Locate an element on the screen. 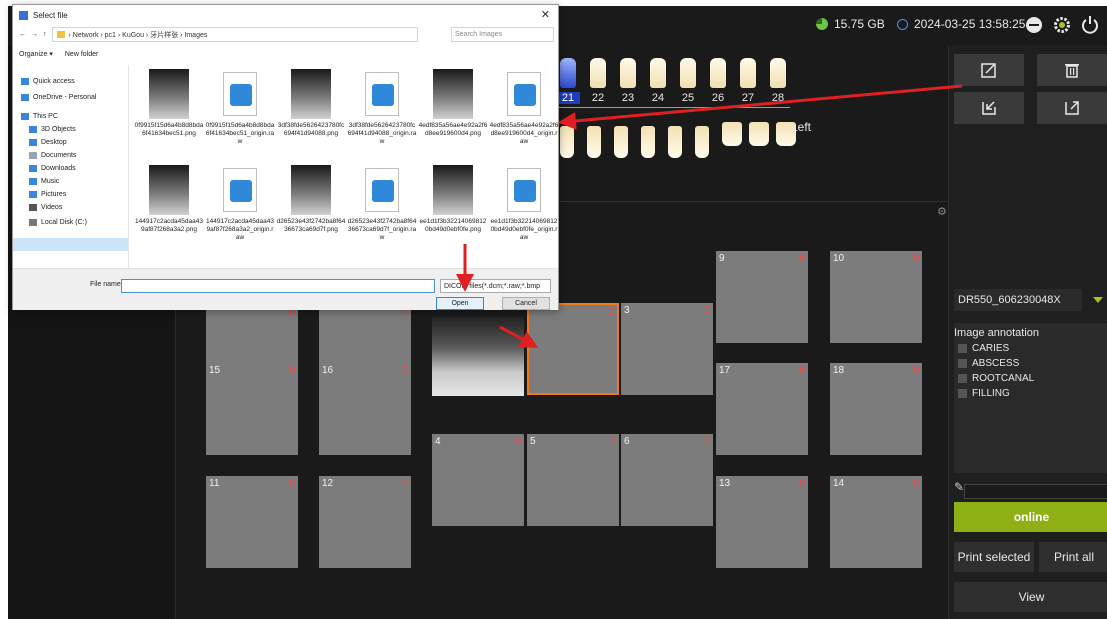 Image resolution: width=1107 pixels, height=619 pixels. file-name: 144917c2acda45daa439af87f268a3a2.png is located at coordinates (169, 225).